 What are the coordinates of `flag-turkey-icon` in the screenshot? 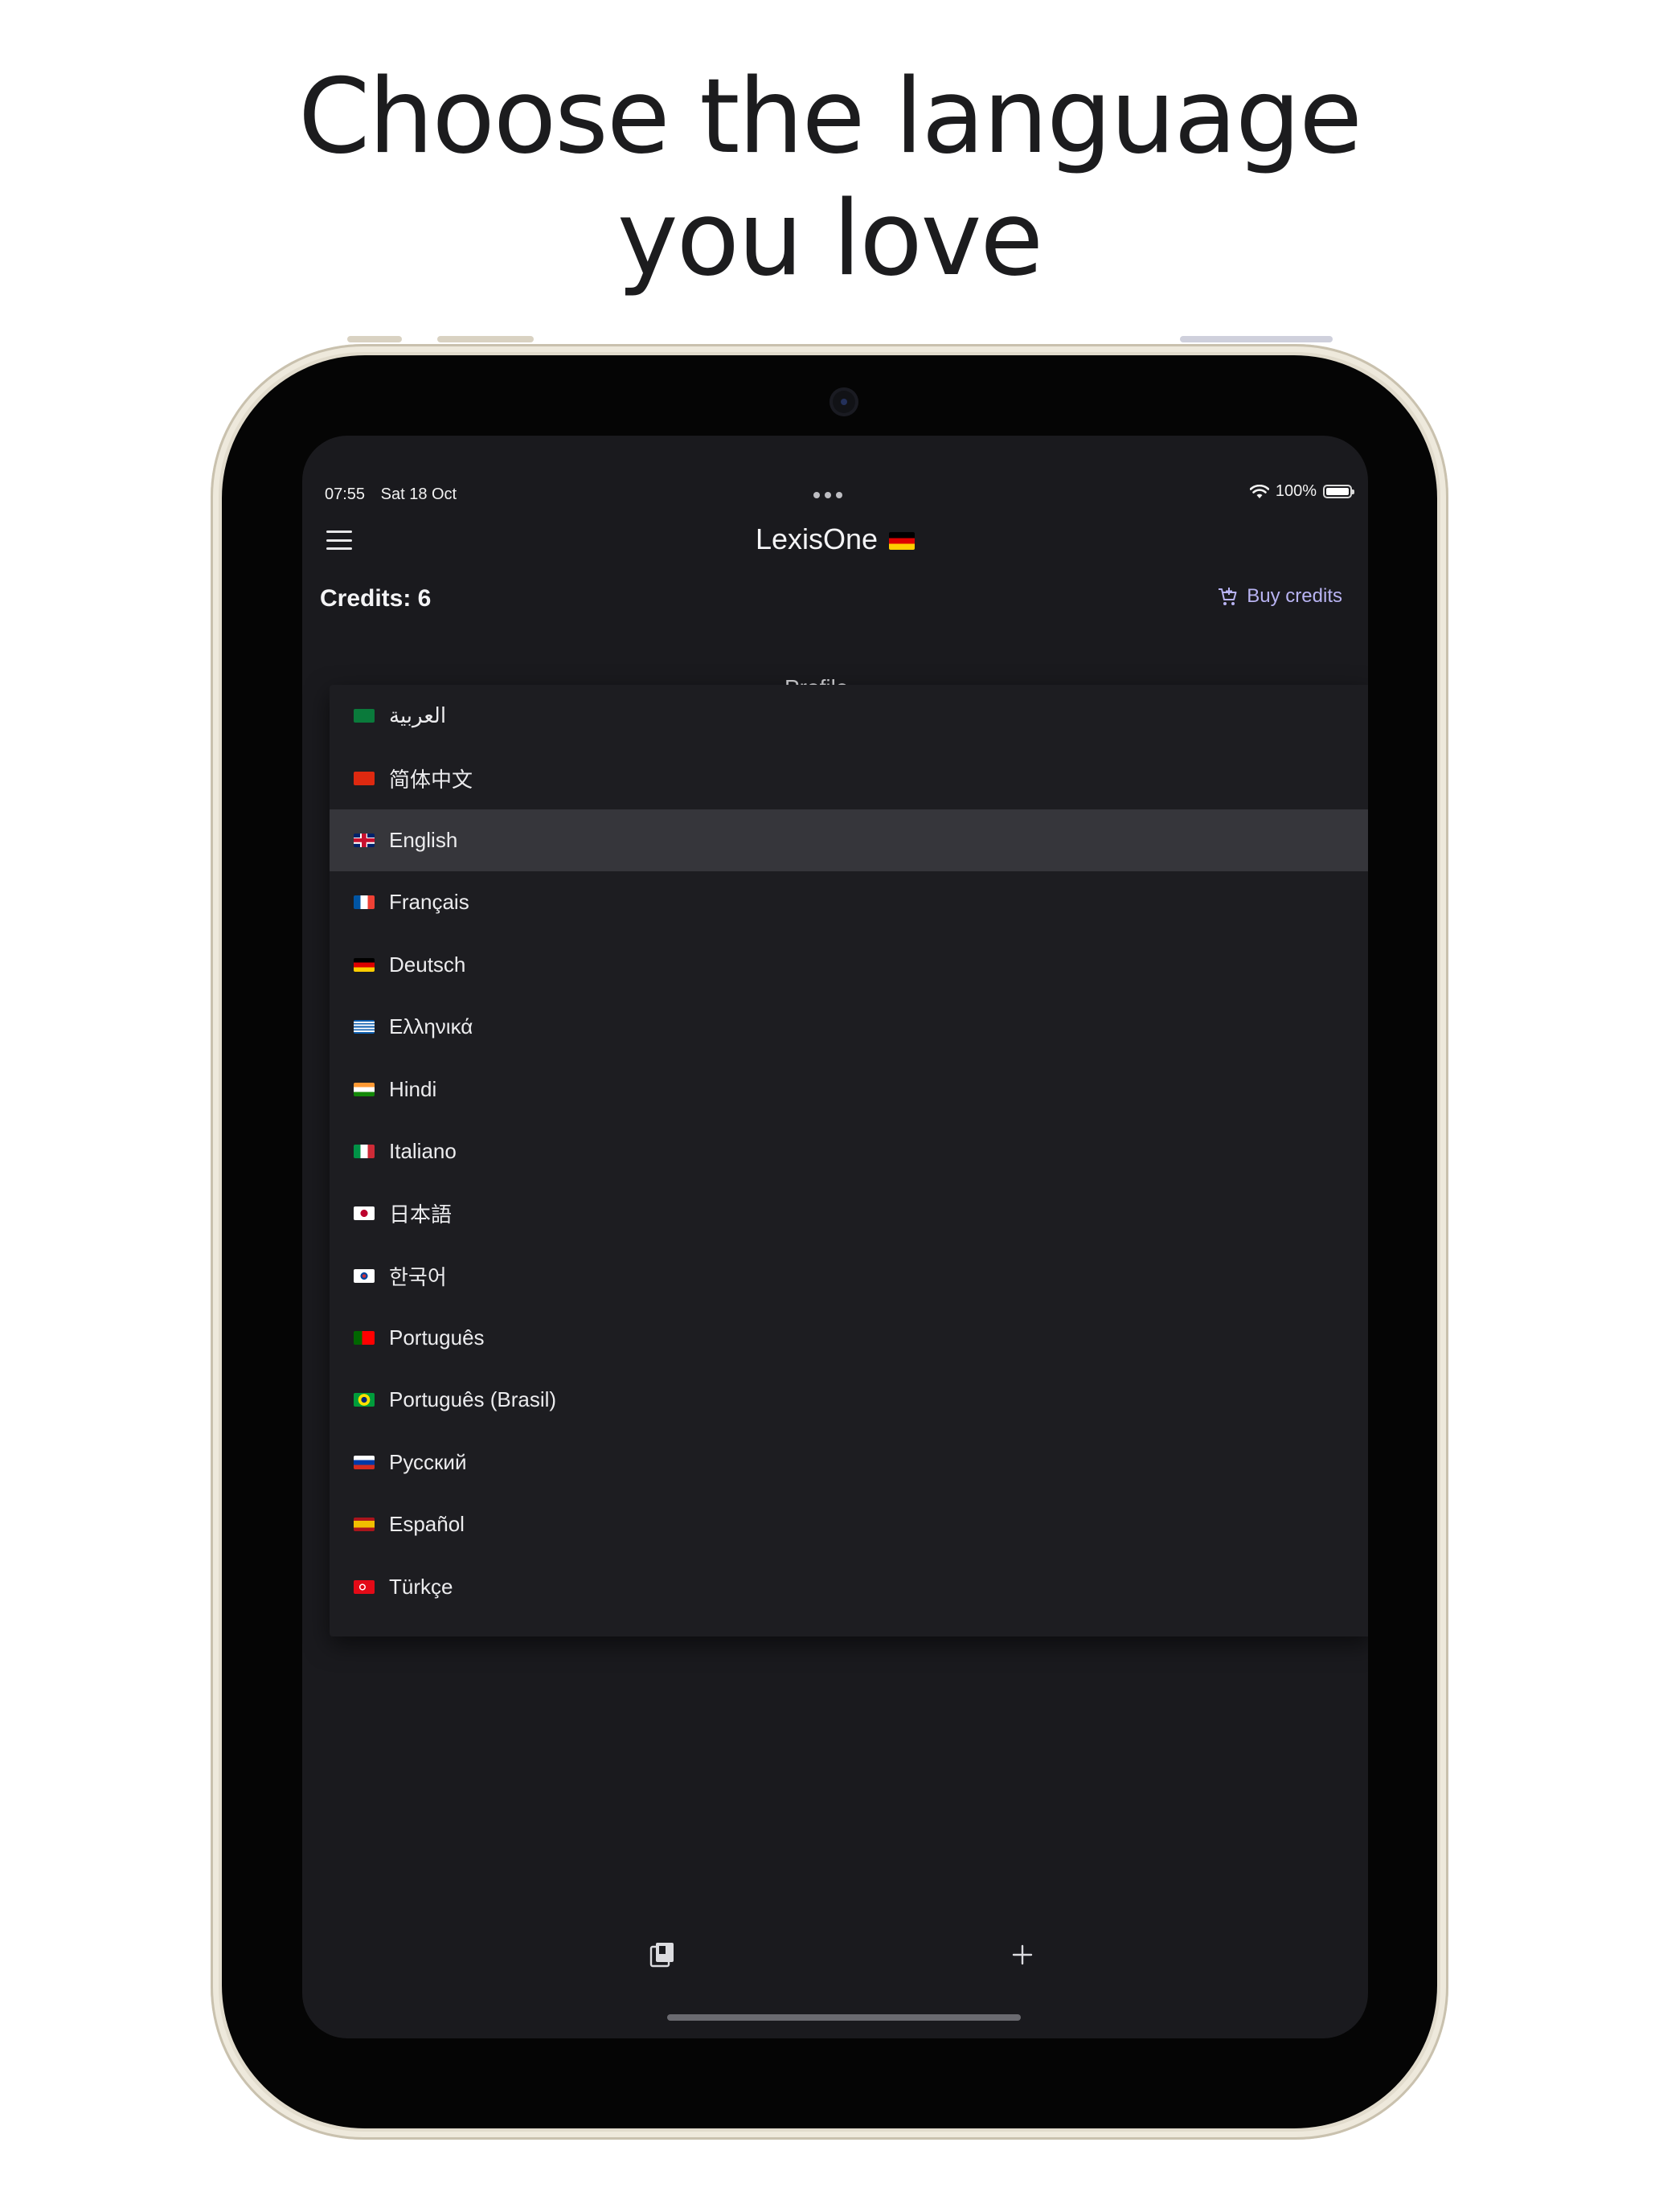 It's located at (364, 1586).